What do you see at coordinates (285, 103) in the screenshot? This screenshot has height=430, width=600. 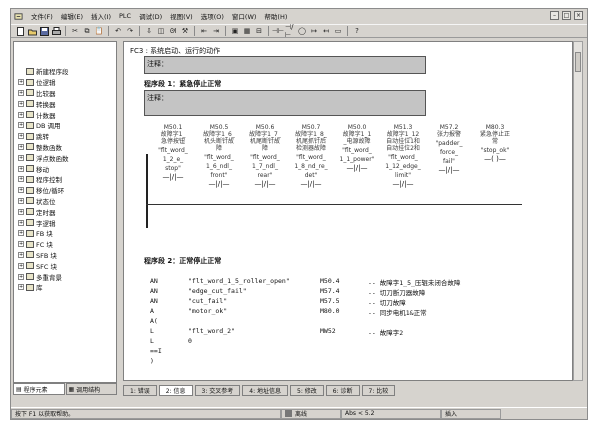 I see `network1-comment-box: 注释：` at bounding box center [285, 103].